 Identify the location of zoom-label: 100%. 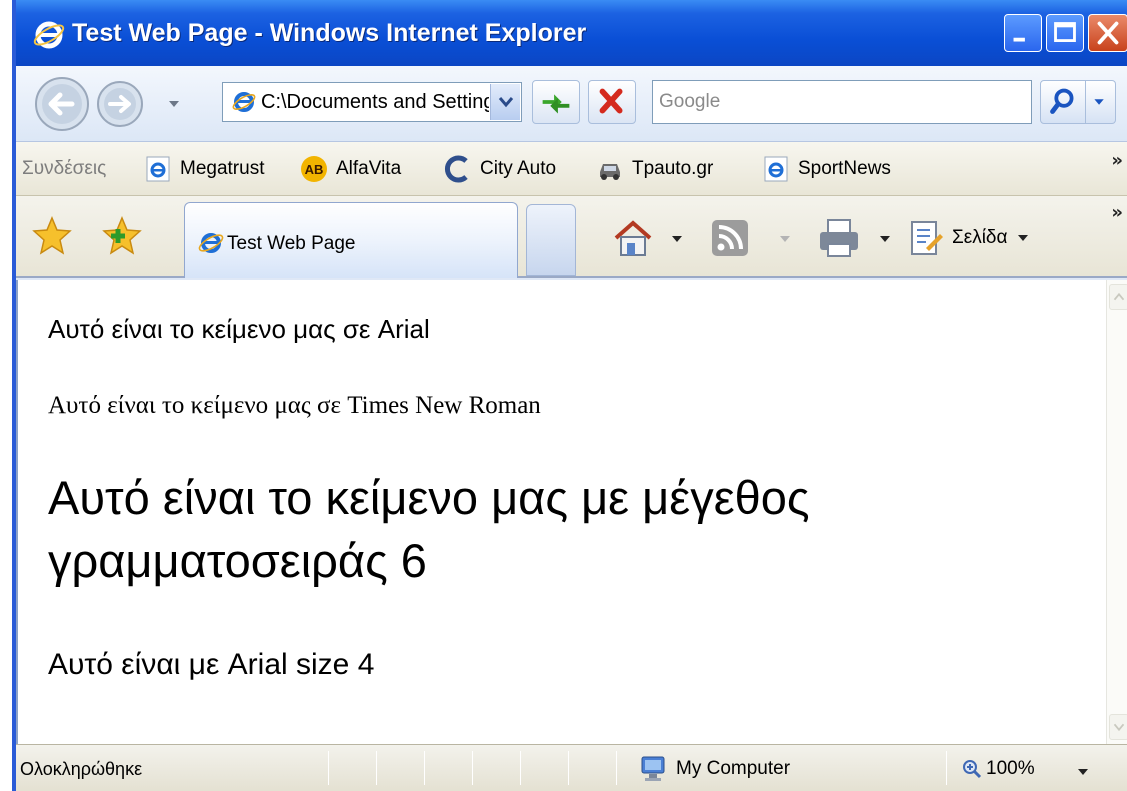
(1010, 768).